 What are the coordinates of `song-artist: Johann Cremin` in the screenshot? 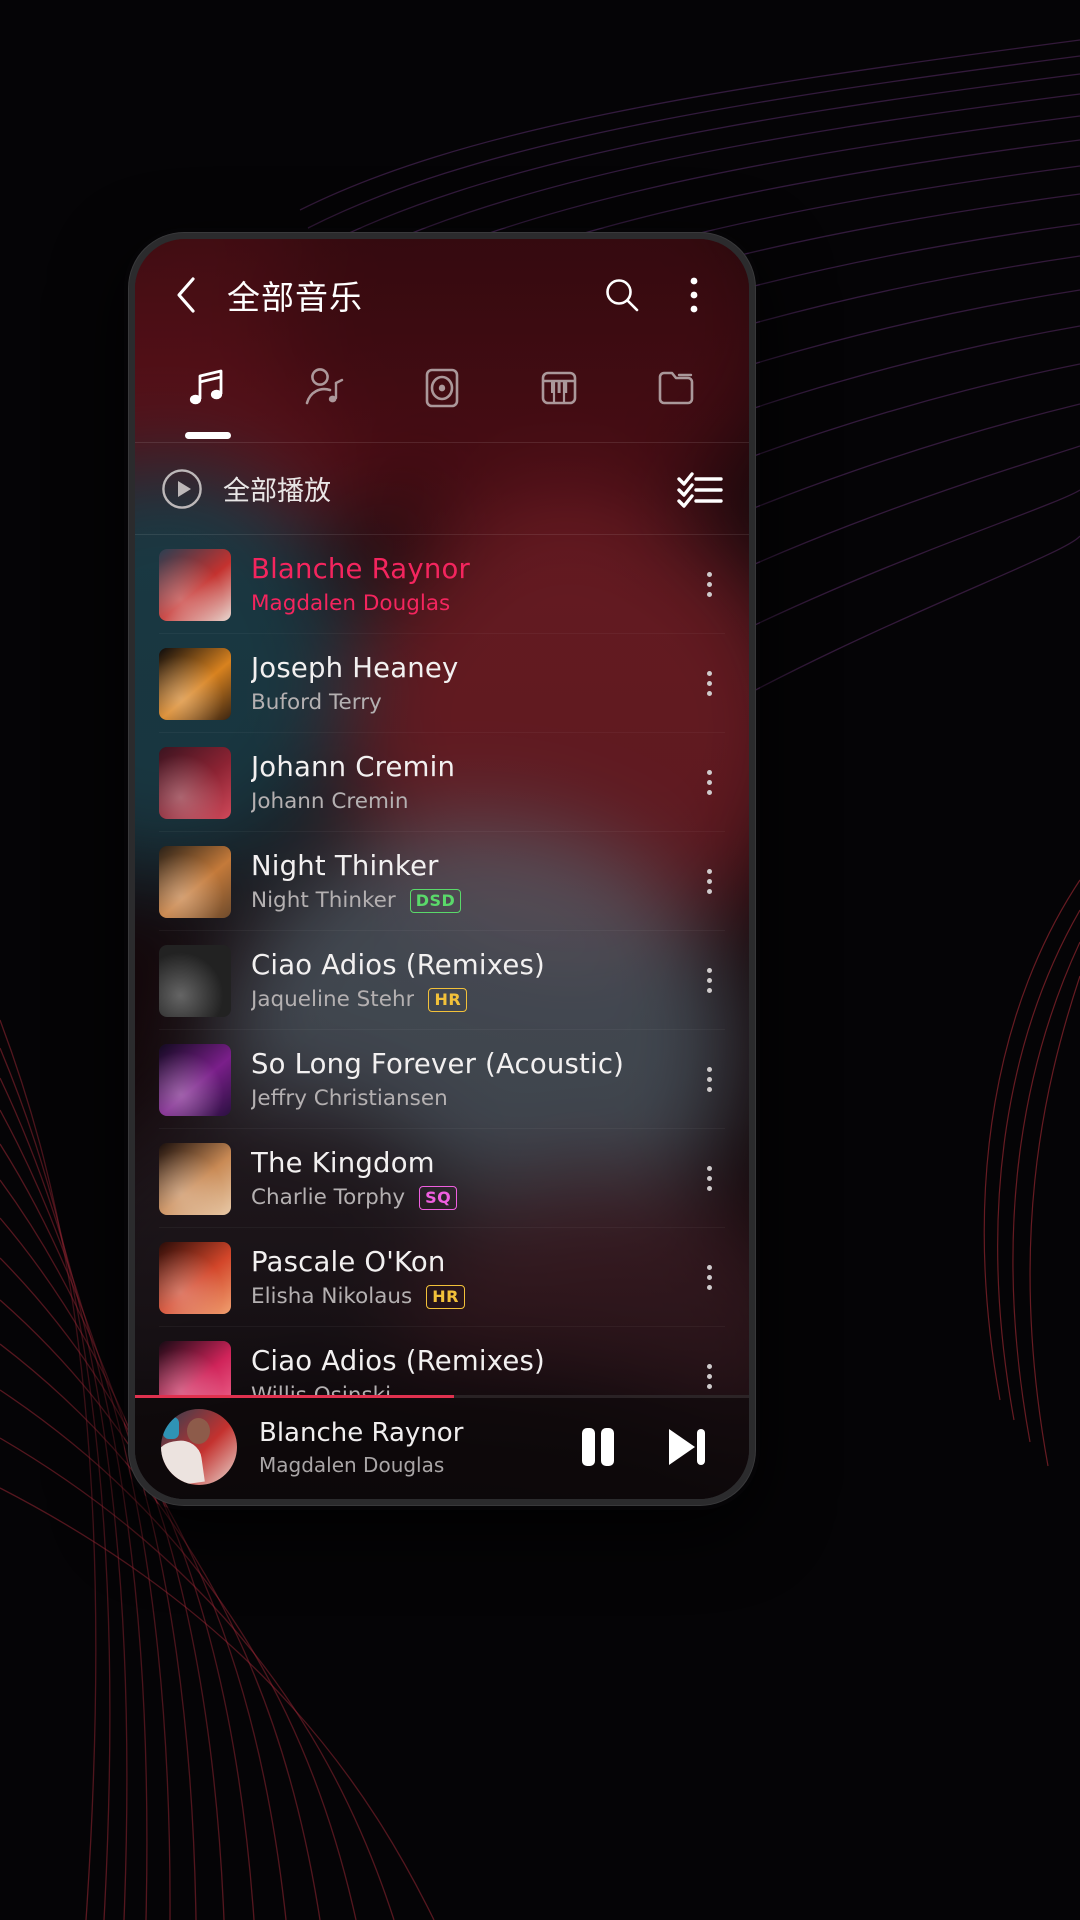 It's located at (330, 801).